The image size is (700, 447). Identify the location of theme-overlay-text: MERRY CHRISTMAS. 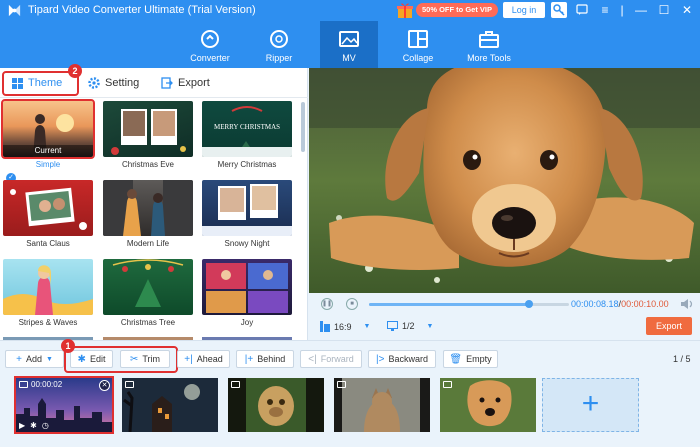
(247, 127).